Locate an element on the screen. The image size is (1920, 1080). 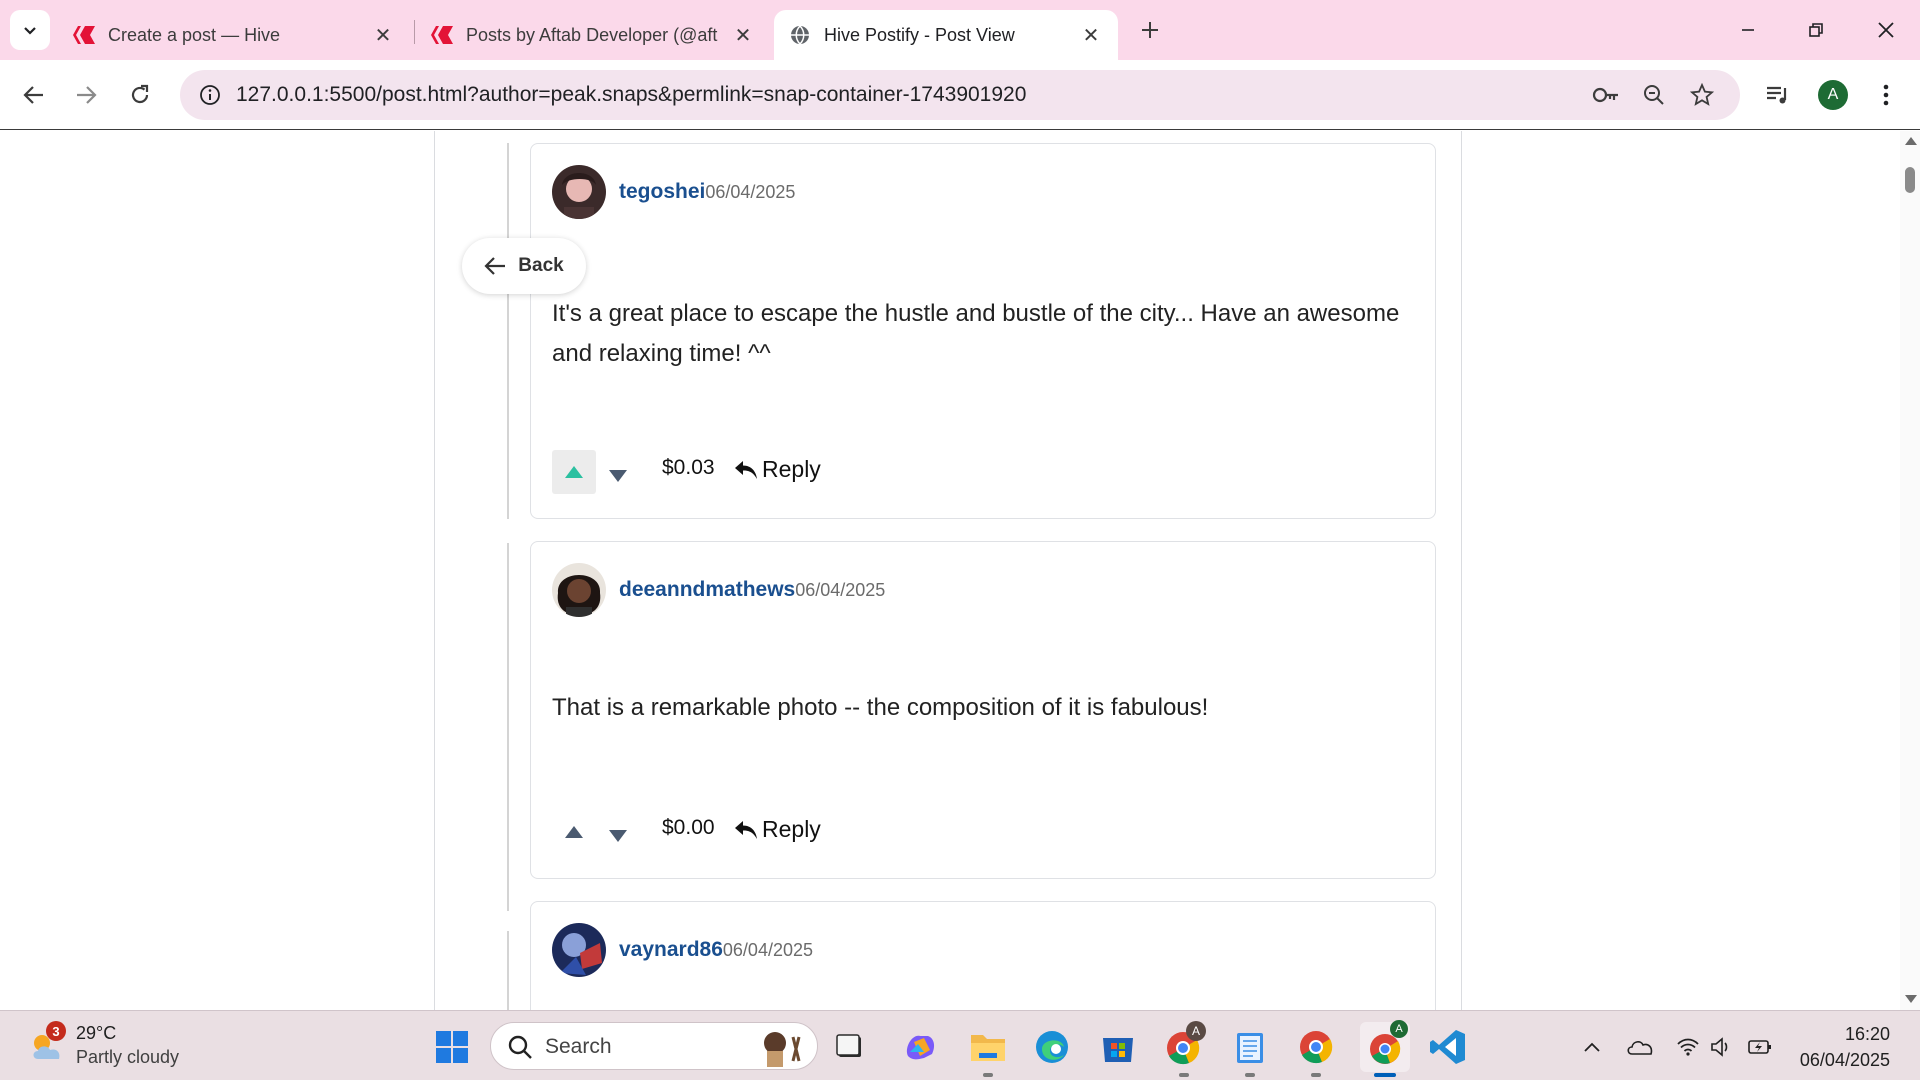
caret-down-icon is located at coordinates (618, 476).